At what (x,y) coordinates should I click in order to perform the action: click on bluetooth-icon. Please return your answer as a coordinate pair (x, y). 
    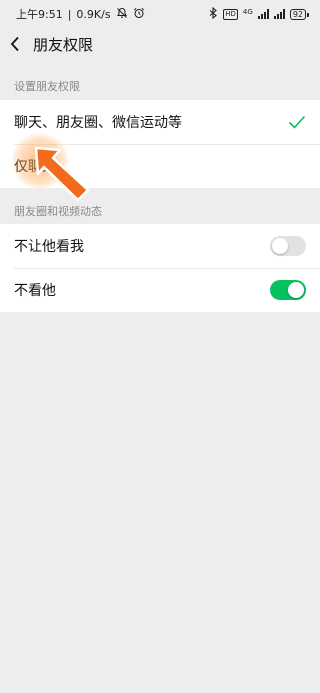
    Looking at the image, I should click on (213, 14).